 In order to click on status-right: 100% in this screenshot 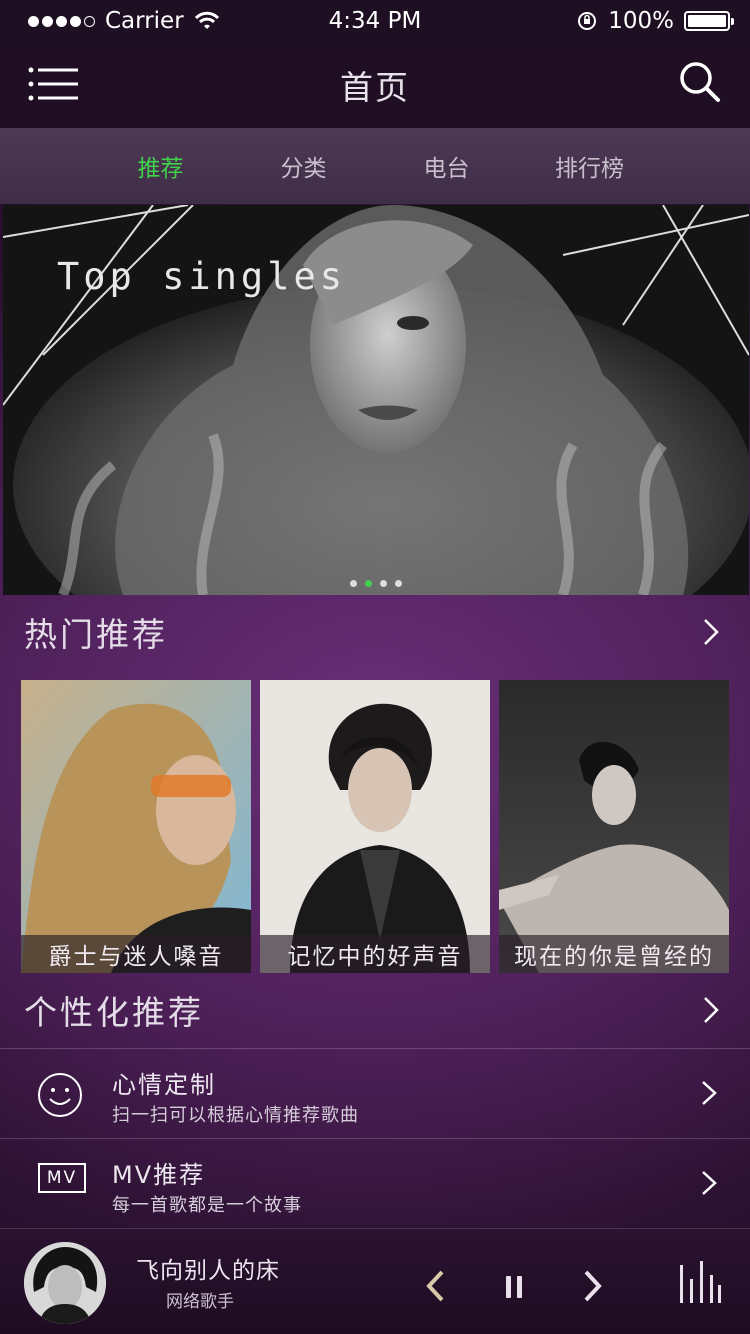, I will do `click(655, 21)`.